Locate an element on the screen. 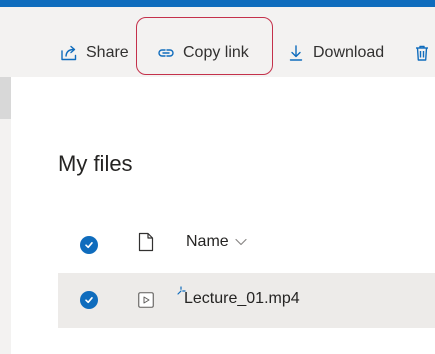 The height and width of the screenshot is (354, 435). download-label: Download is located at coordinates (349, 52).